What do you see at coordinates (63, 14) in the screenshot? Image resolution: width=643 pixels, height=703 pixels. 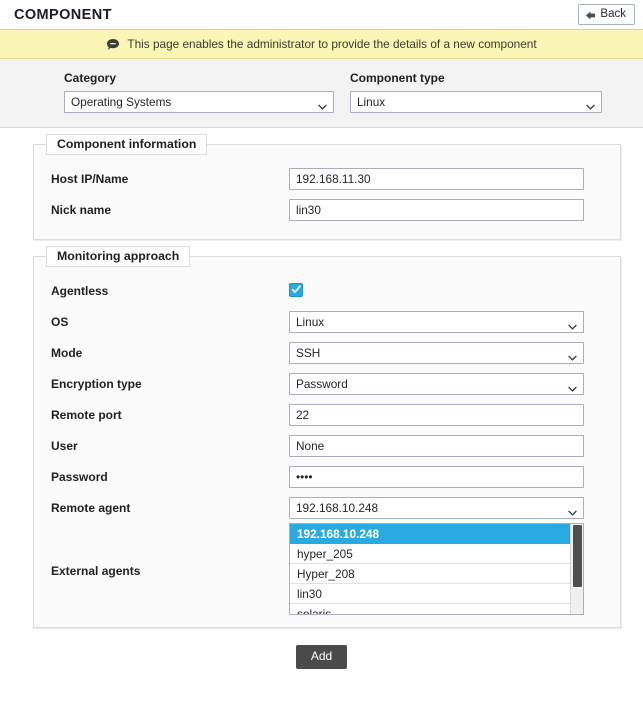 I see `page-title: COMPONENT` at bounding box center [63, 14].